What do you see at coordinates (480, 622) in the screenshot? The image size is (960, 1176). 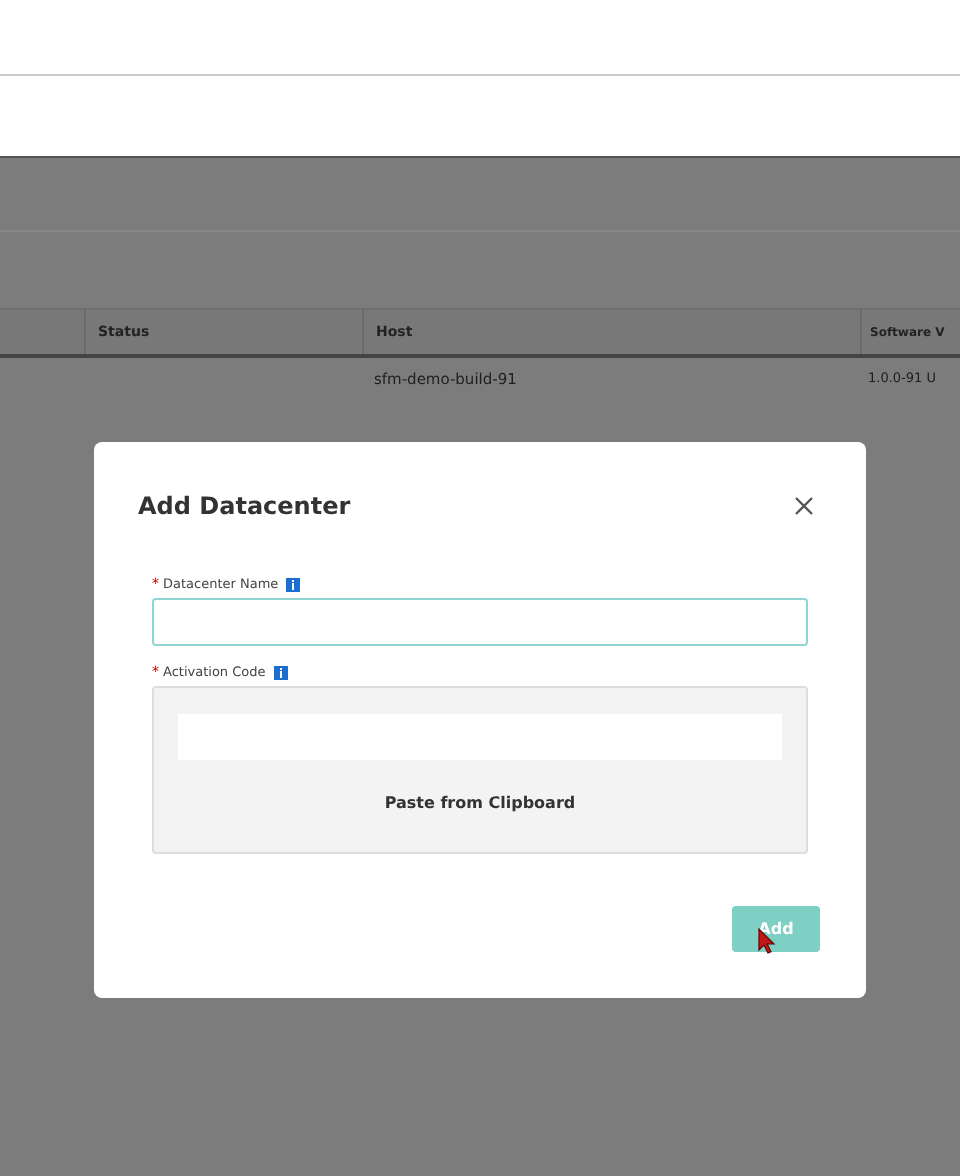 I see `text-field` at bounding box center [480, 622].